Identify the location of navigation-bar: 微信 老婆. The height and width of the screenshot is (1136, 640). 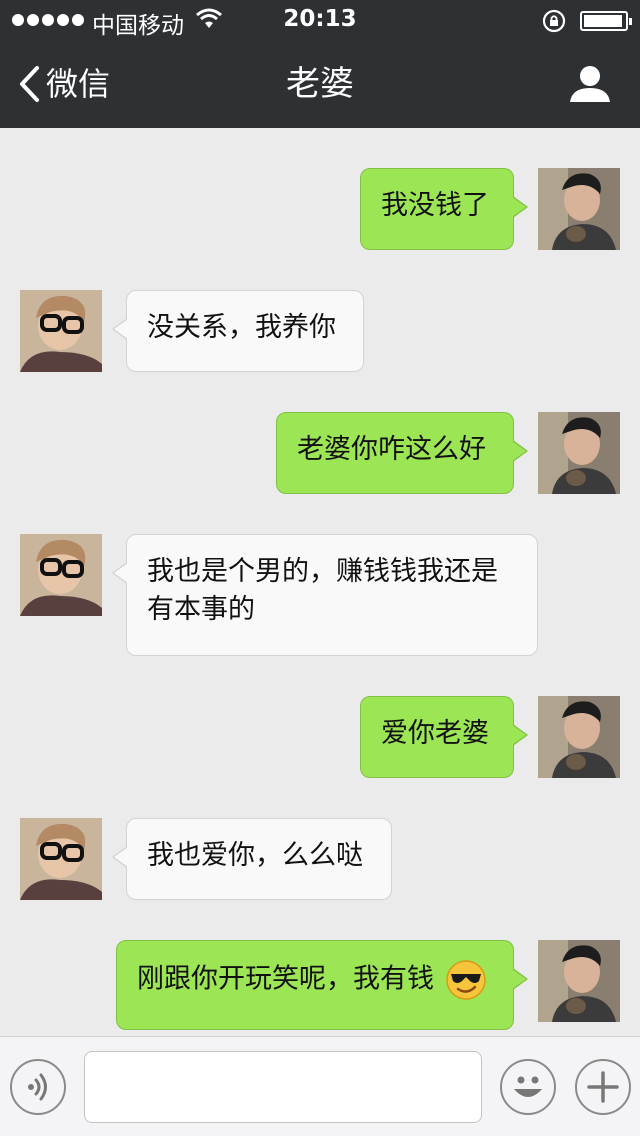
(320, 84).